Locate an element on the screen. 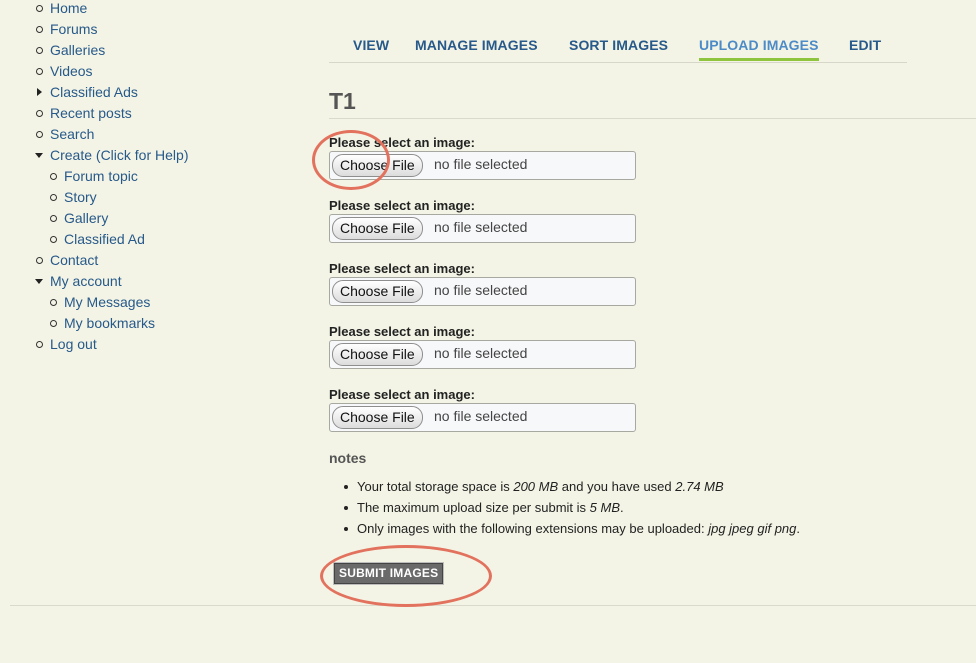  nav-link: Create (Click for Help) is located at coordinates (119, 155).